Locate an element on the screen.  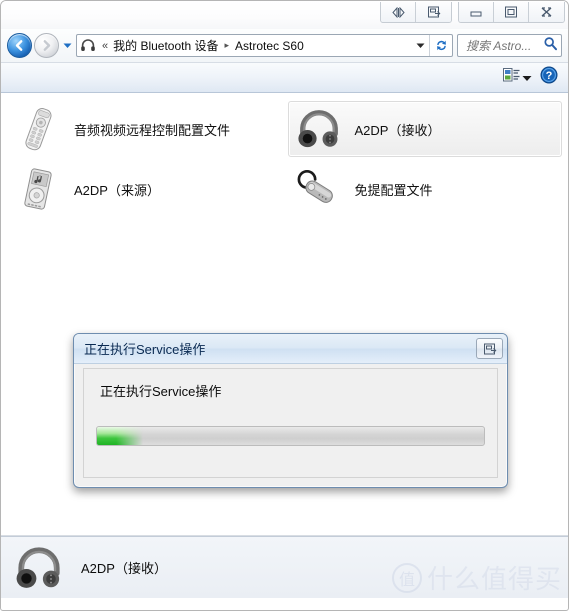
panel-toggle-button is located at coordinates (433, 12).